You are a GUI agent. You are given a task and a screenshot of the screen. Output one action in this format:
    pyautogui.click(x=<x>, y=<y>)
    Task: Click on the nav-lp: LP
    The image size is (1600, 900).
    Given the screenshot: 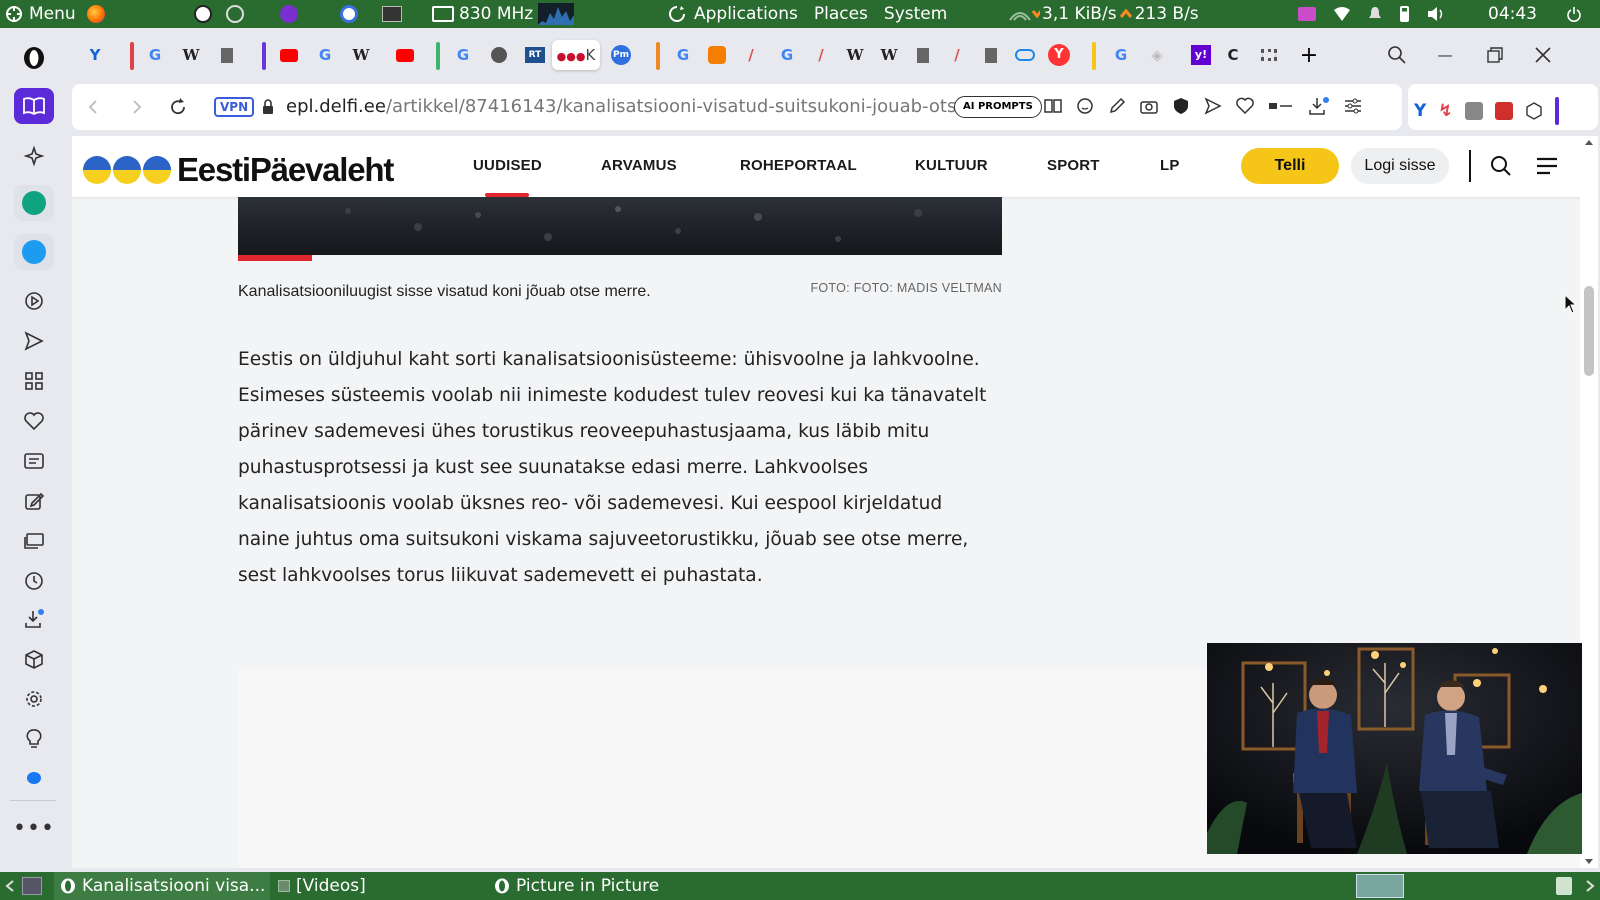 What is the action you would take?
    pyautogui.click(x=1170, y=165)
    